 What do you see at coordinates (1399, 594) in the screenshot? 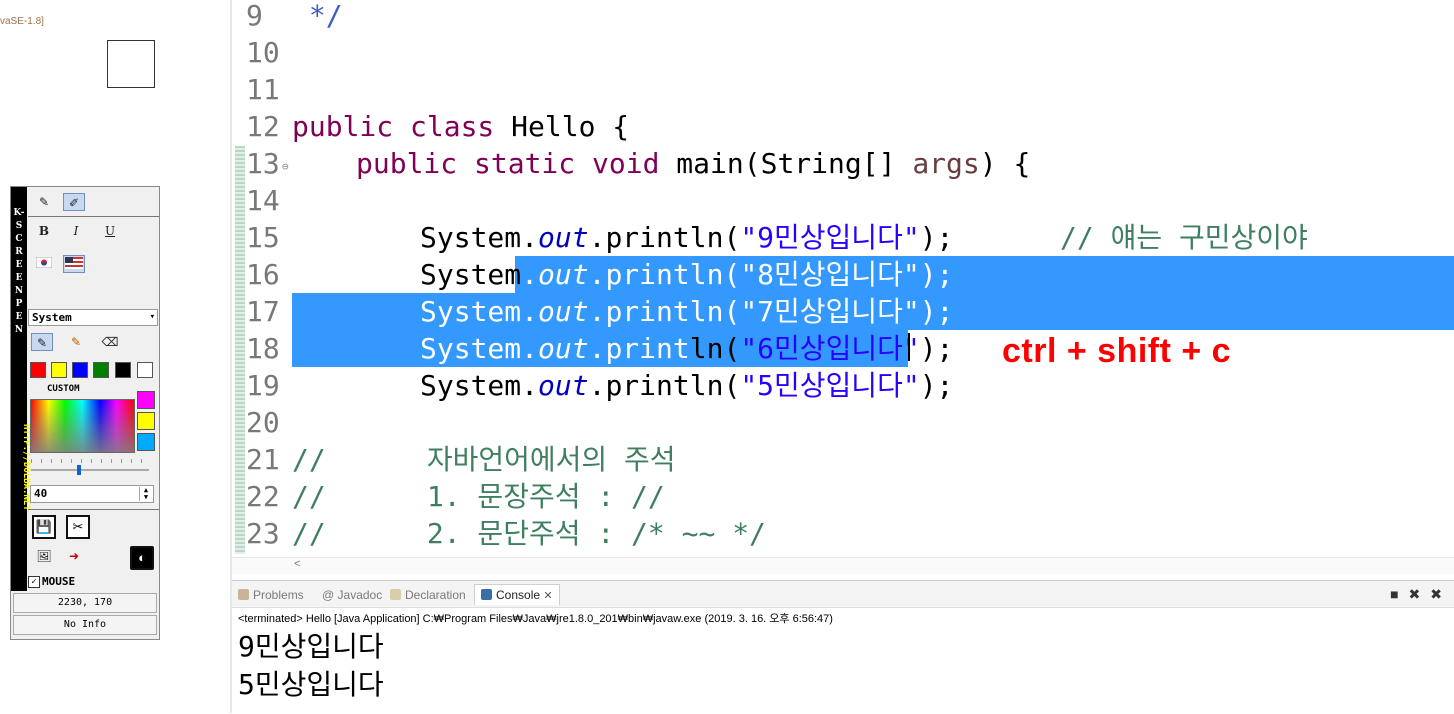
I see `terminate-icon: ■` at bounding box center [1399, 594].